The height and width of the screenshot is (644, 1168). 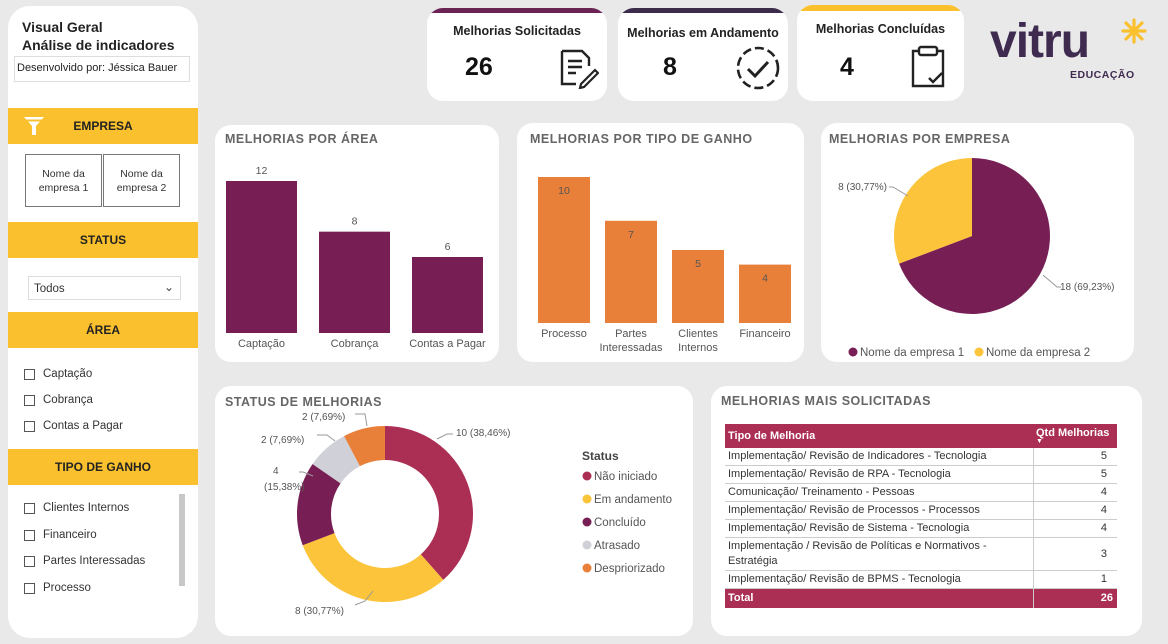 I want to click on legend-label: Em andamento, so click(x=633, y=500).